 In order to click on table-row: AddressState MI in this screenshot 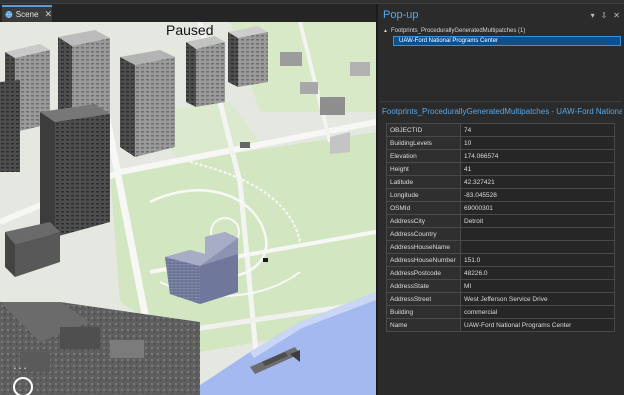, I will do `click(500, 286)`.